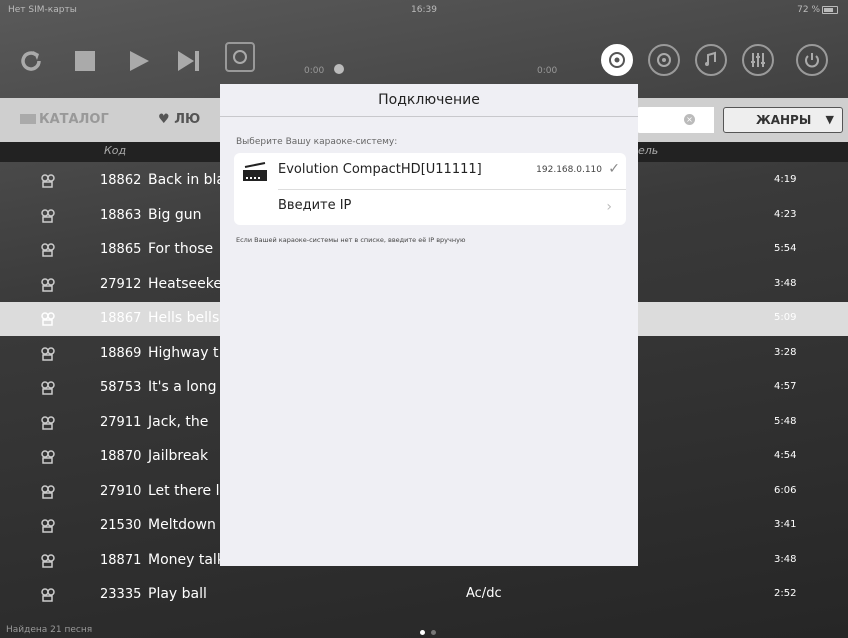 The height and width of the screenshot is (638, 848). Describe the element at coordinates (121, 560) in the screenshot. I see `song-code: 18871` at that location.